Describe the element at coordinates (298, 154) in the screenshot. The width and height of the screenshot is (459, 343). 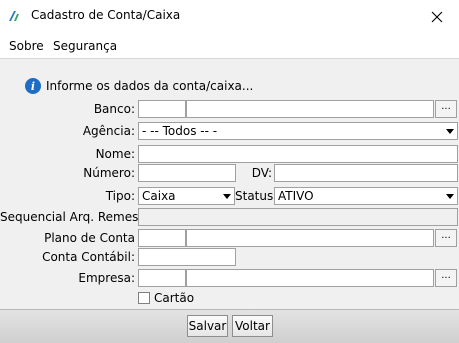
I see `nome-input` at that location.